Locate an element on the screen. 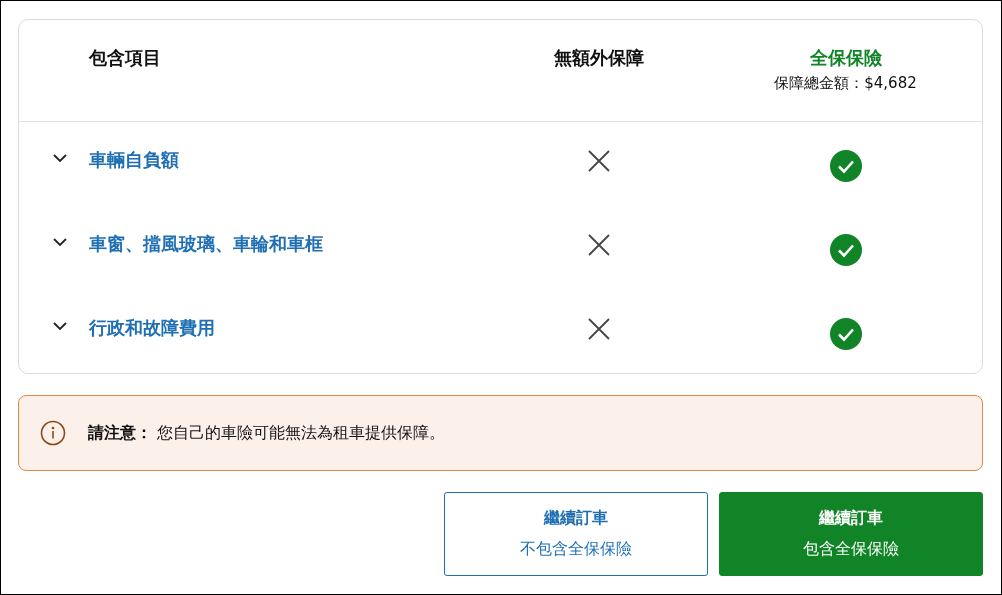 The width and height of the screenshot is (1002, 595). column-header: 包含項目 is located at coordinates (125, 57).